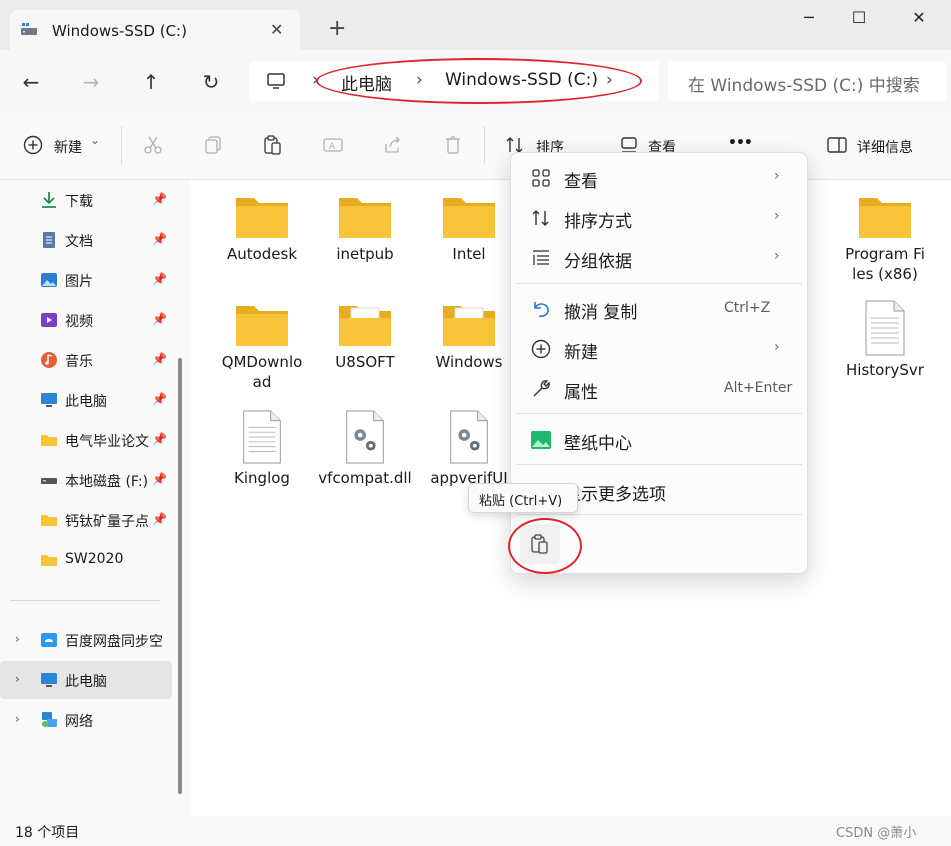  What do you see at coordinates (107, 442) in the screenshot?
I see `sidebar-item-label: 电气毕业论文` at bounding box center [107, 442].